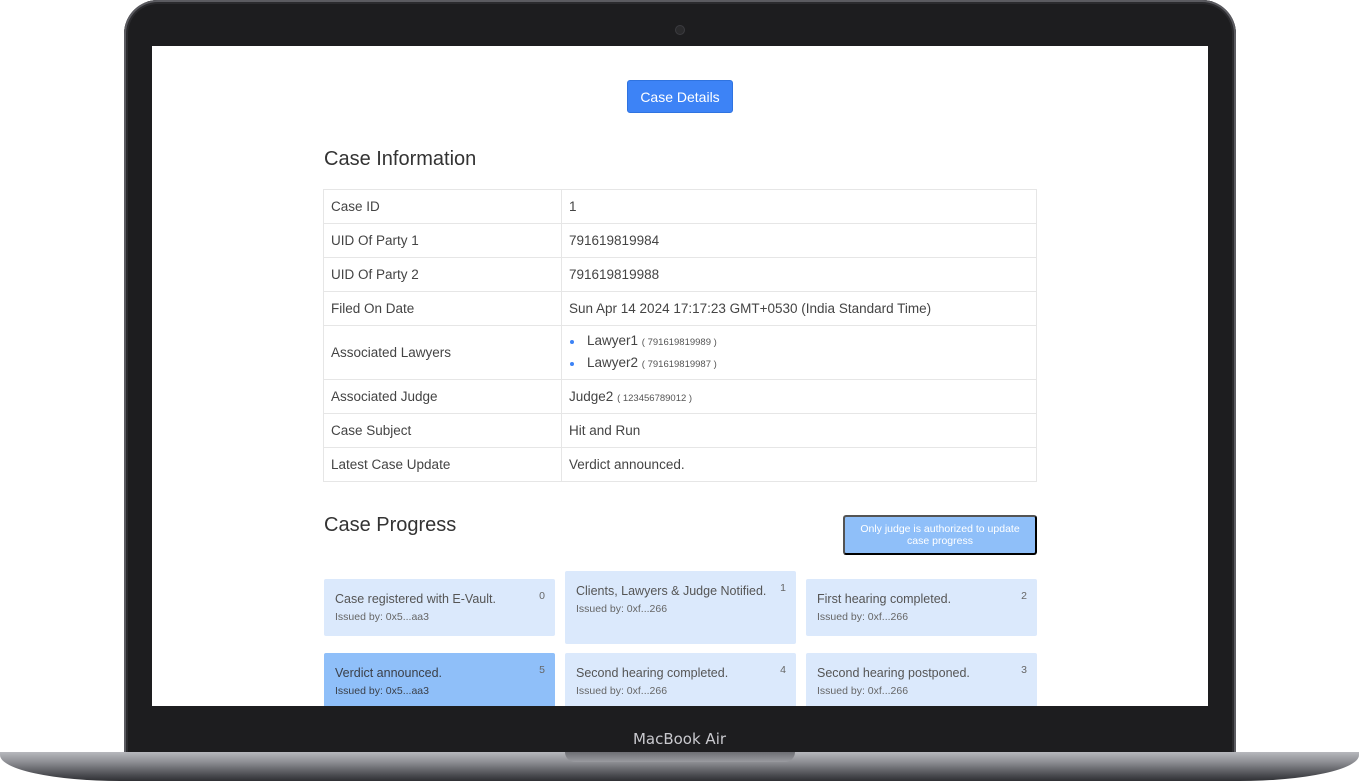  I want to click on case-progress-title: Case Progress, so click(390, 525).